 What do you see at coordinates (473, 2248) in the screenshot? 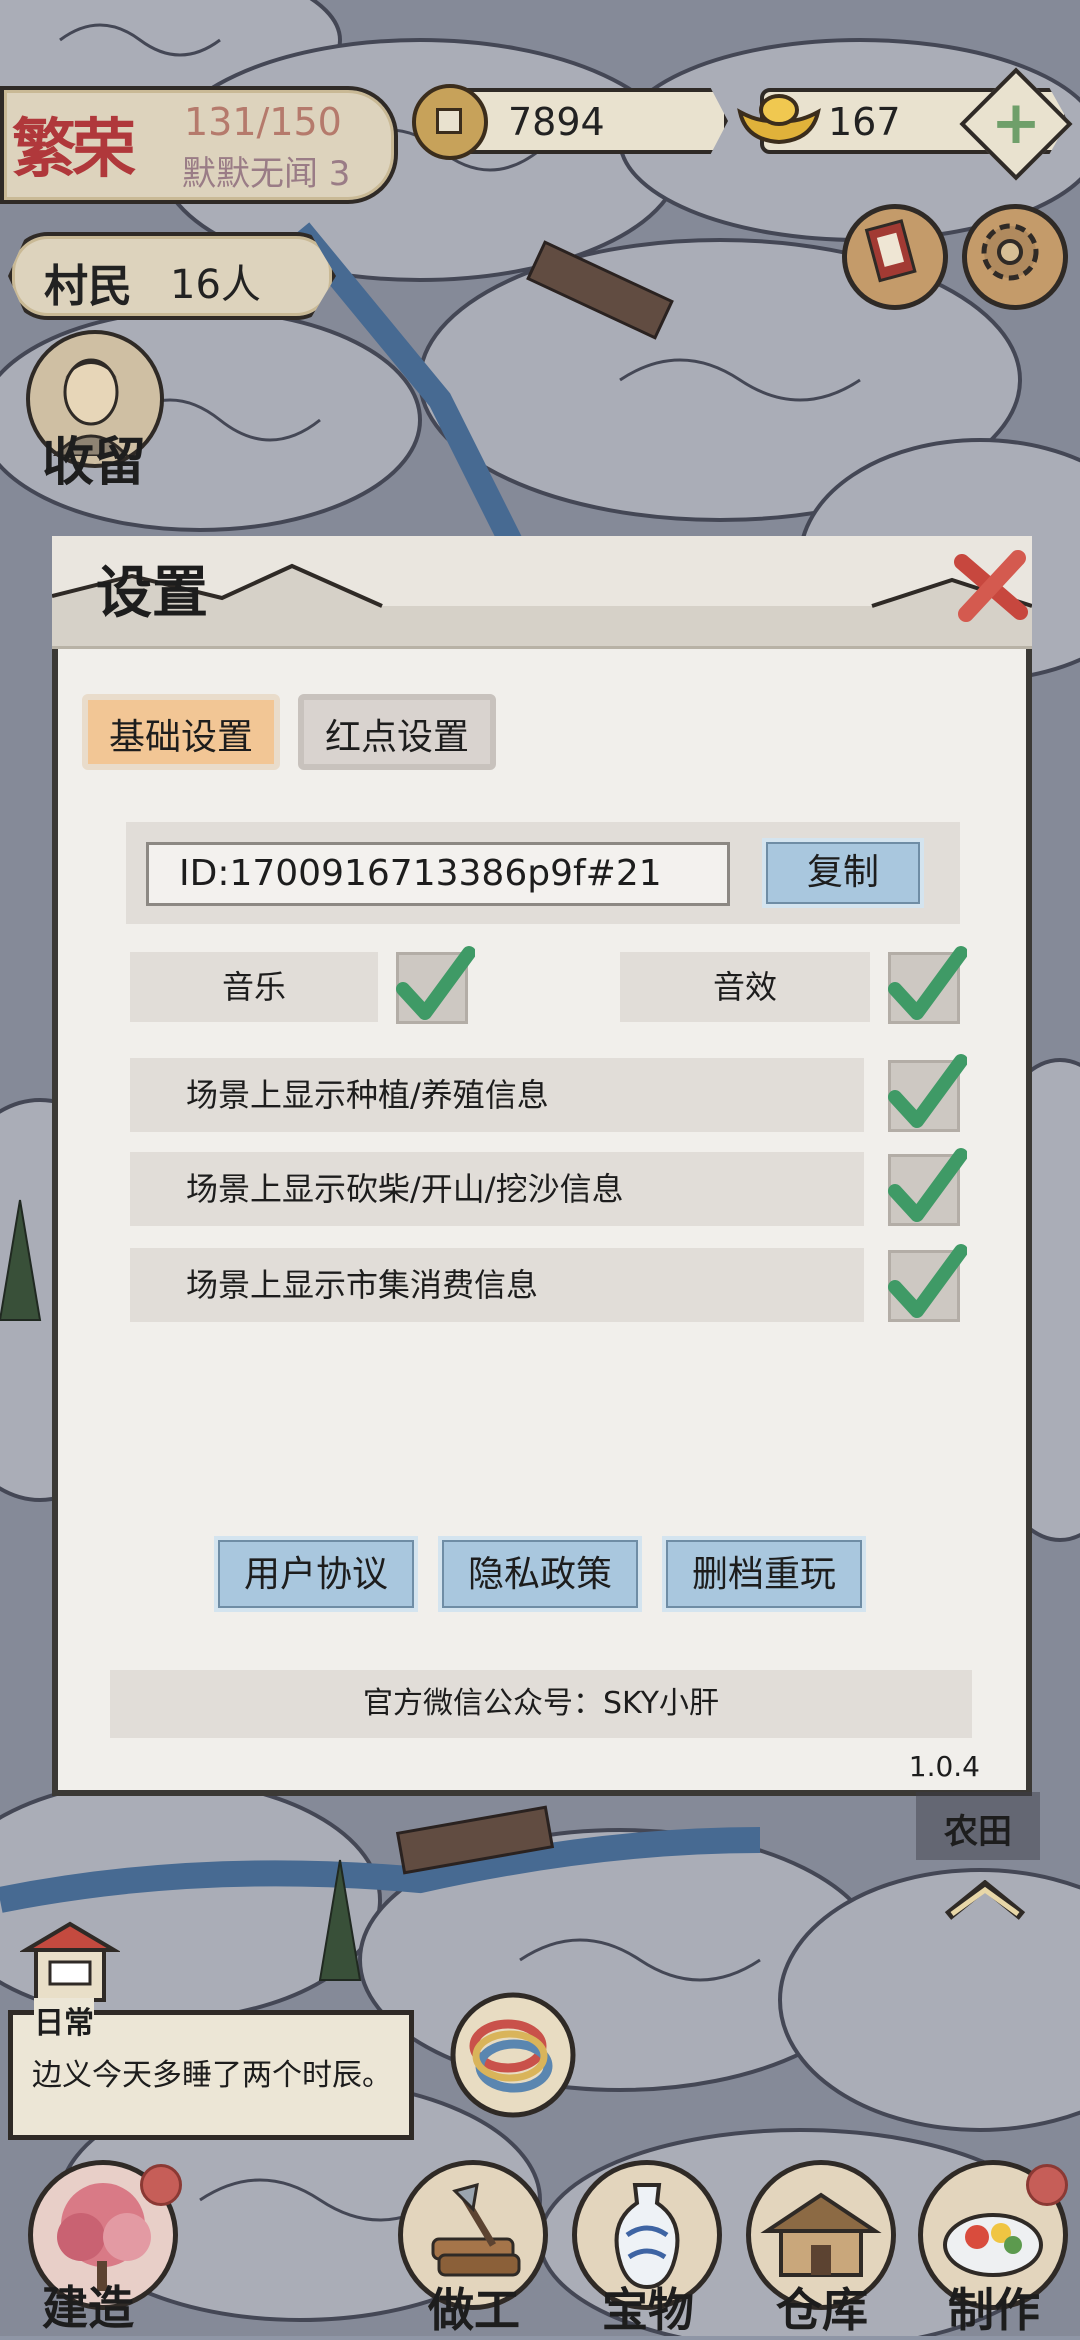
I see `nav-work: 做工` at bounding box center [473, 2248].